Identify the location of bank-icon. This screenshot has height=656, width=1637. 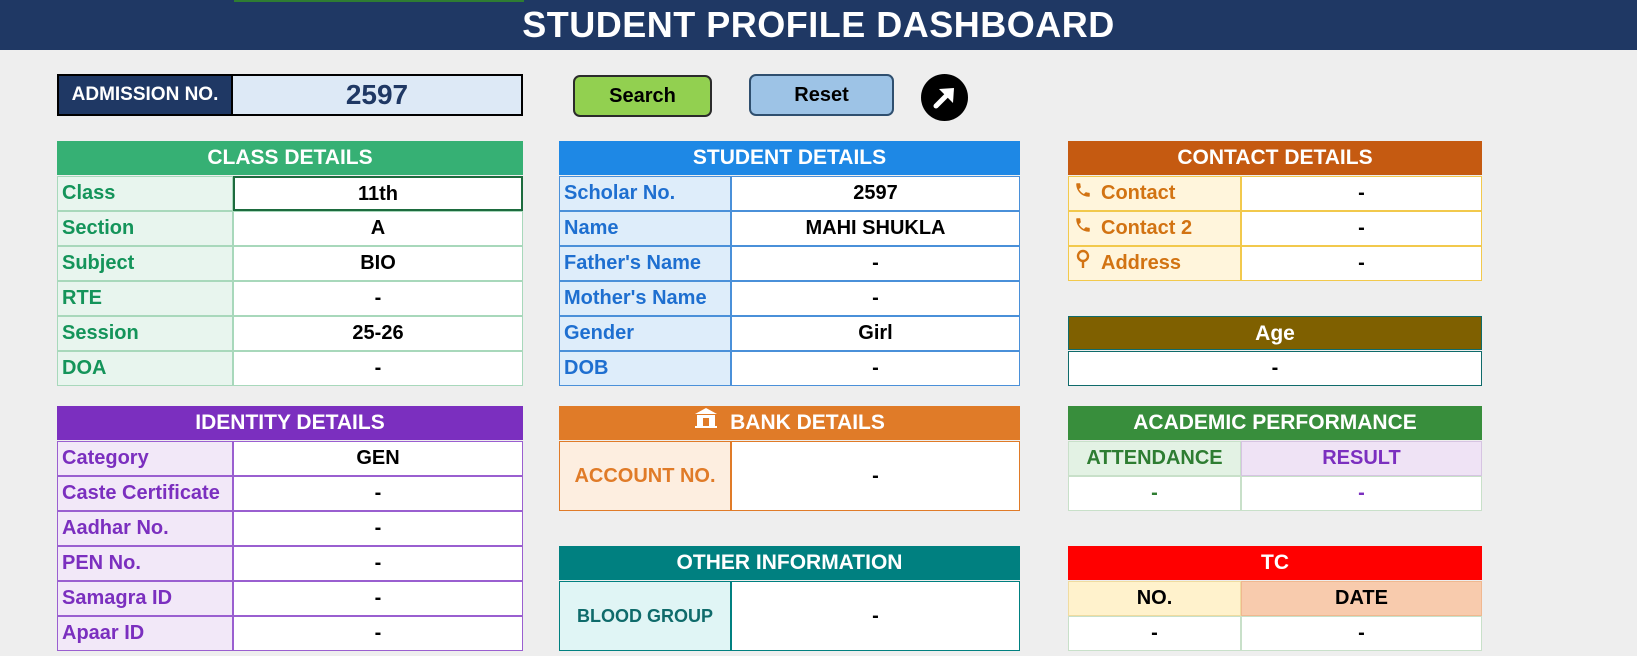
(706, 423).